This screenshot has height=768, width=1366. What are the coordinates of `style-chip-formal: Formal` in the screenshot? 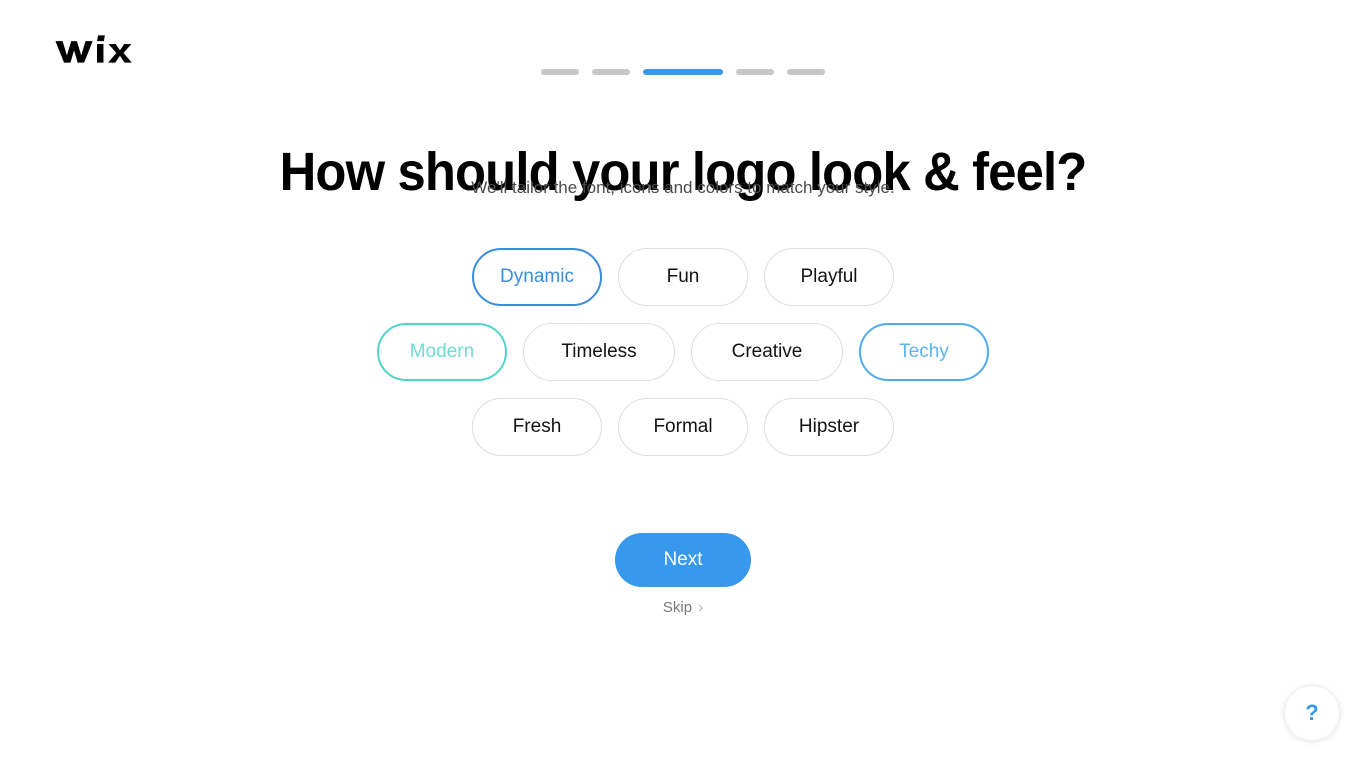 It's located at (683, 427).